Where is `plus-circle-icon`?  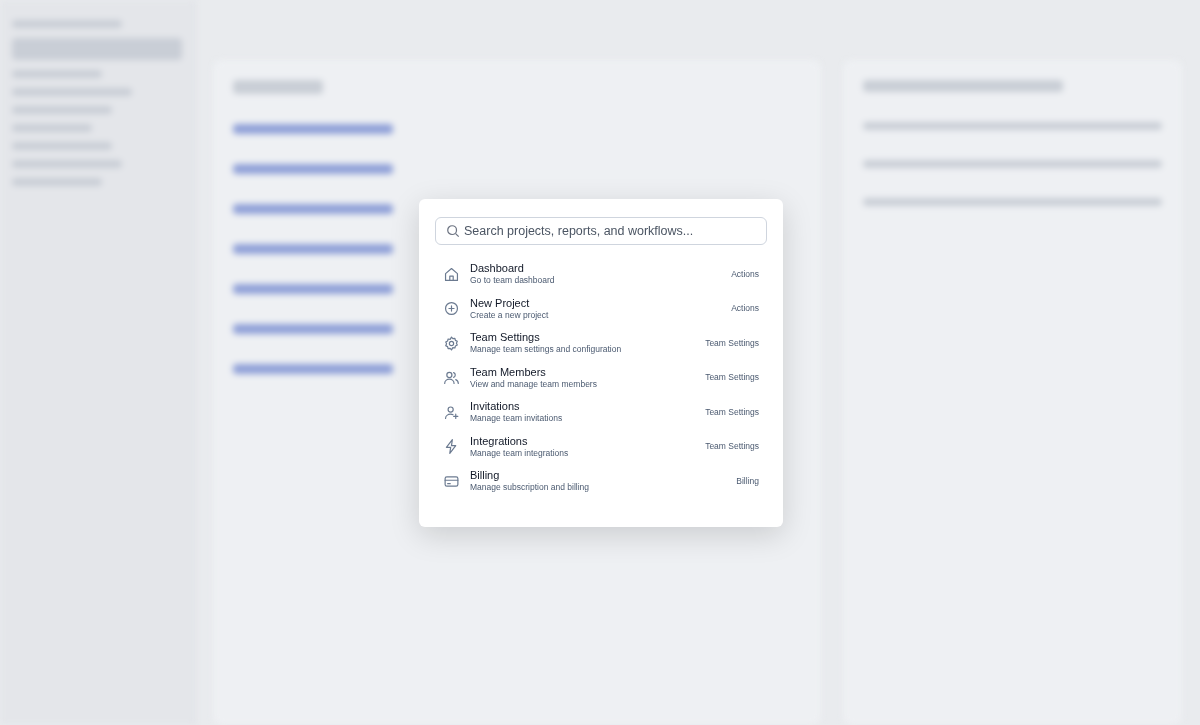 plus-circle-icon is located at coordinates (451, 309).